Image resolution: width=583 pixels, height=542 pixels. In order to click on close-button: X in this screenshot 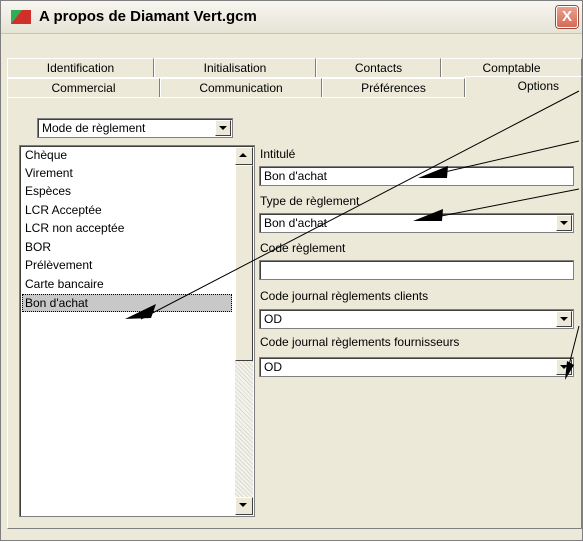, I will do `click(567, 17)`.